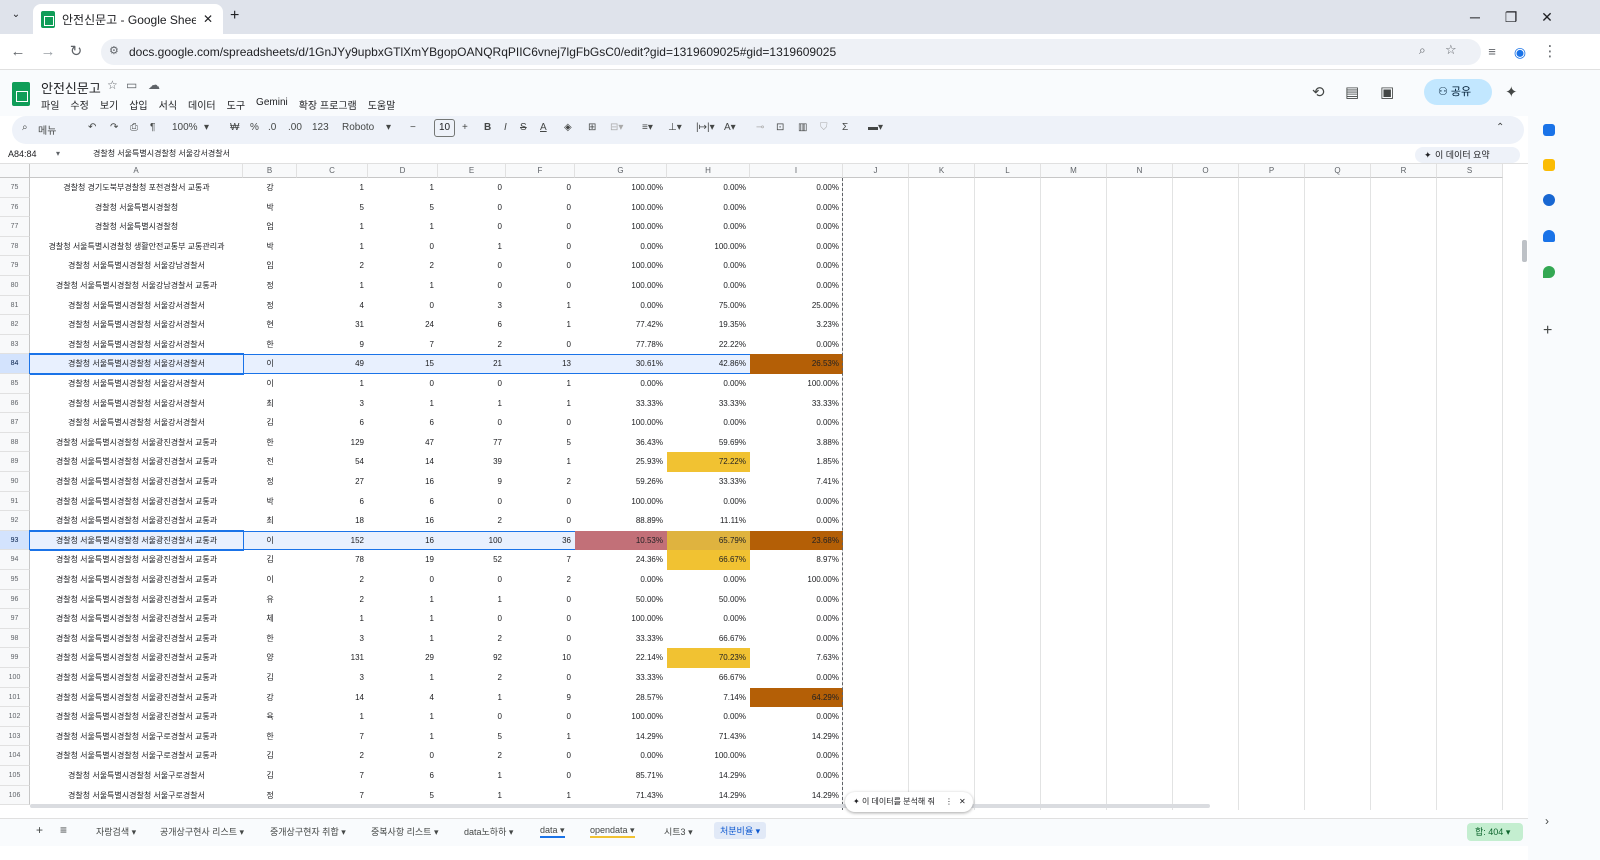 The height and width of the screenshot is (860, 1600). What do you see at coordinates (472, 171) in the screenshot?
I see `column-header: E` at bounding box center [472, 171].